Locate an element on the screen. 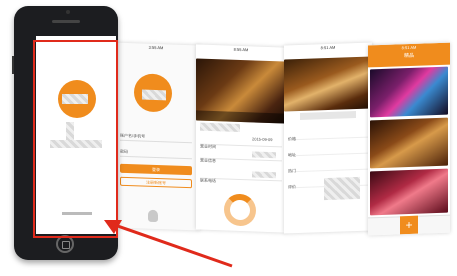 The width and height of the screenshot is (457, 276). photo-overlay-strip is located at coordinates (241, 117).